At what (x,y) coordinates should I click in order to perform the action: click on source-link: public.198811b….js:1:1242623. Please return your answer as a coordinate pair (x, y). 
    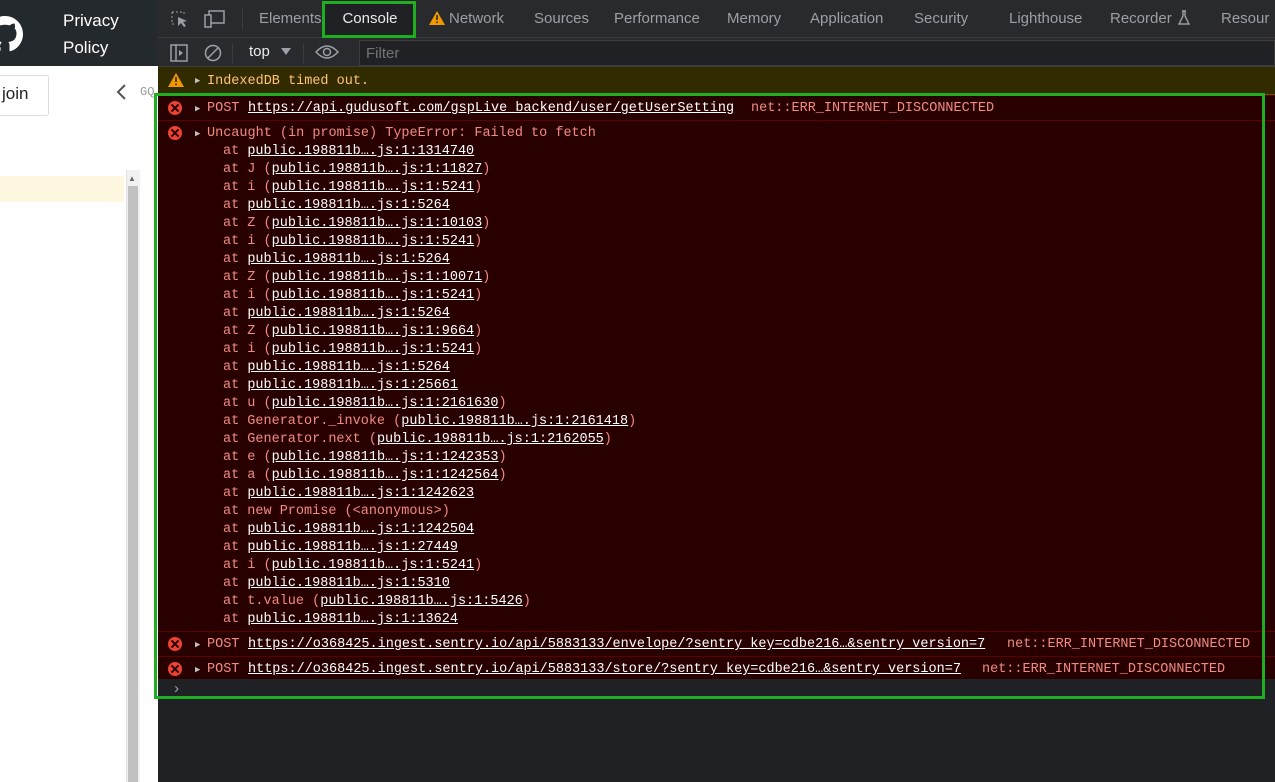
    Looking at the image, I should click on (360, 493).